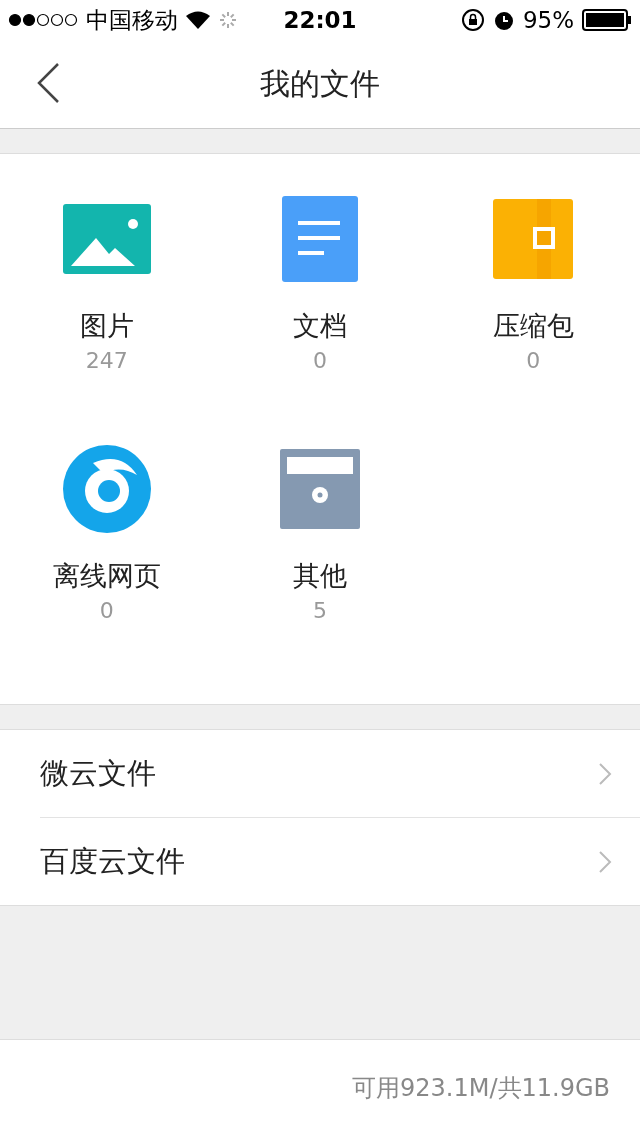 This screenshot has height=1136, width=640. What do you see at coordinates (228, 20) in the screenshot?
I see `spinner-icon` at bounding box center [228, 20].